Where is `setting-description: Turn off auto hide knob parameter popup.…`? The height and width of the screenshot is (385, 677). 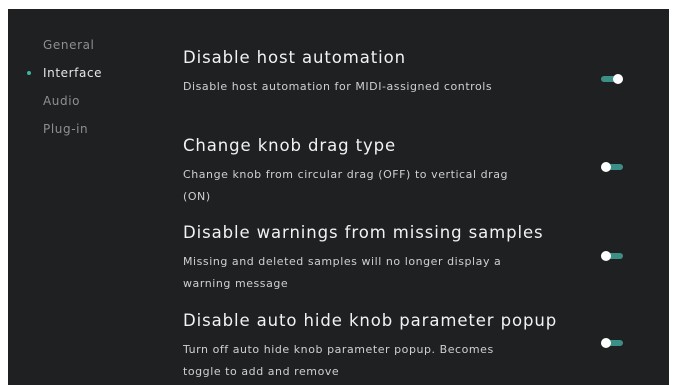
setting-description: Turn off auto hide knob parameter popup.… is located at coordinates (338, 360).